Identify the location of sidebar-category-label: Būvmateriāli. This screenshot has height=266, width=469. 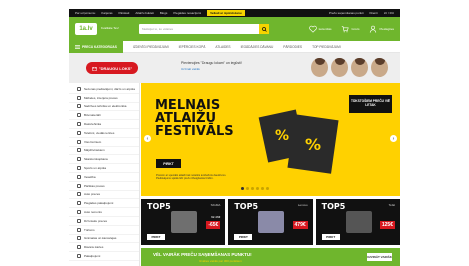
(92, 115).